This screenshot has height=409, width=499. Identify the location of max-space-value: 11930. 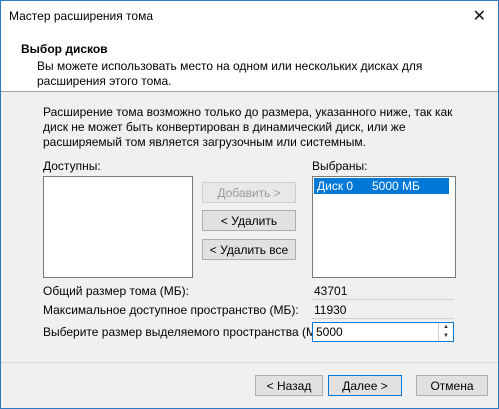
(383, 311).